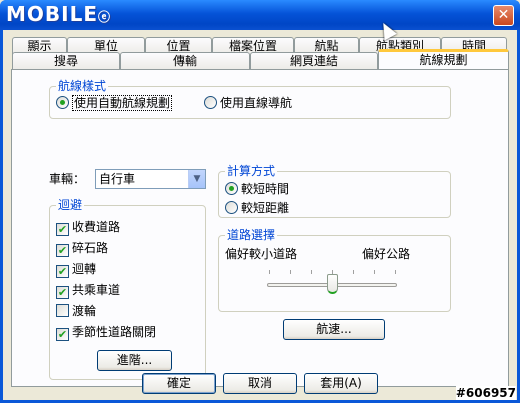 The width and height of the screenshot is (520, 403). Describe the element at coordinates (179, 383) in the screenshot. I see `ok-button: 確定` at that location.